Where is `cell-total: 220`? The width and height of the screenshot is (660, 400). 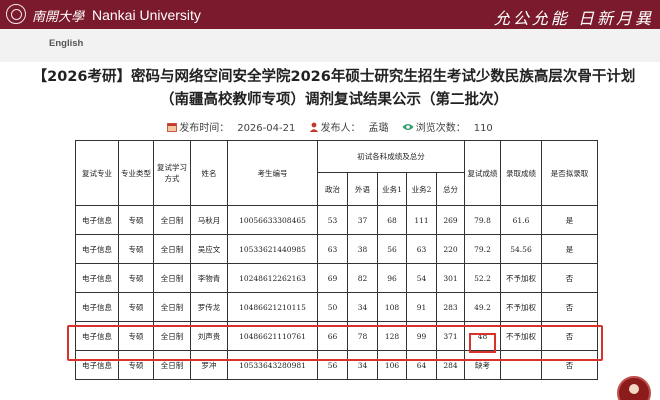 cell-total: 220 is located at coordinates (450, 249).